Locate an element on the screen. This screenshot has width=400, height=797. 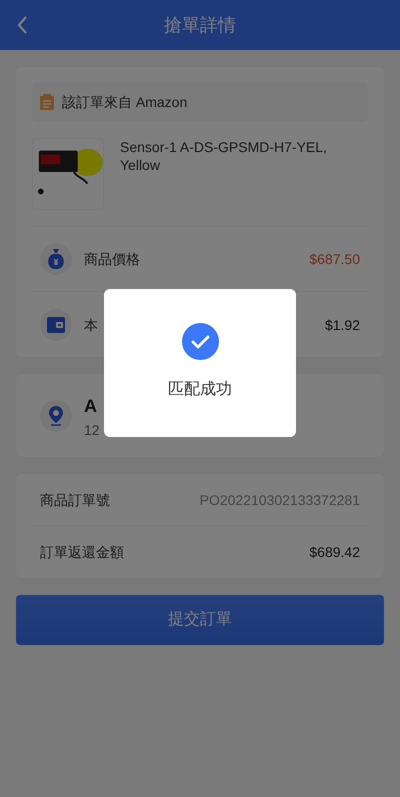
source-text: 該訂單來自 Amazon is located at coordinates (125, 102).